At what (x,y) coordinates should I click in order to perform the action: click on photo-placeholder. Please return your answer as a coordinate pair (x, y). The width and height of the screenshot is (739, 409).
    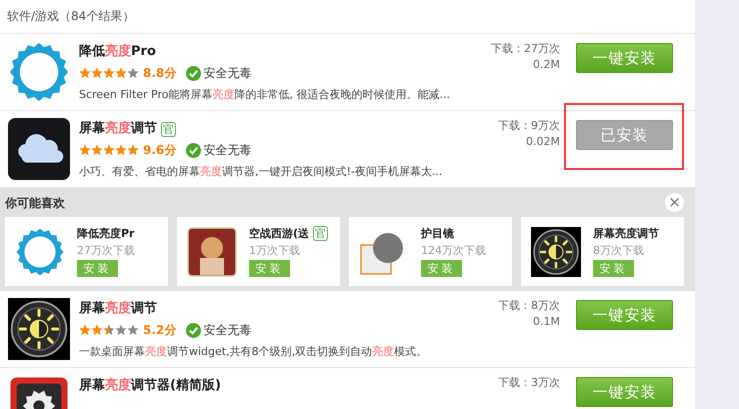
    Looking at the image, I should click on (212, 251).